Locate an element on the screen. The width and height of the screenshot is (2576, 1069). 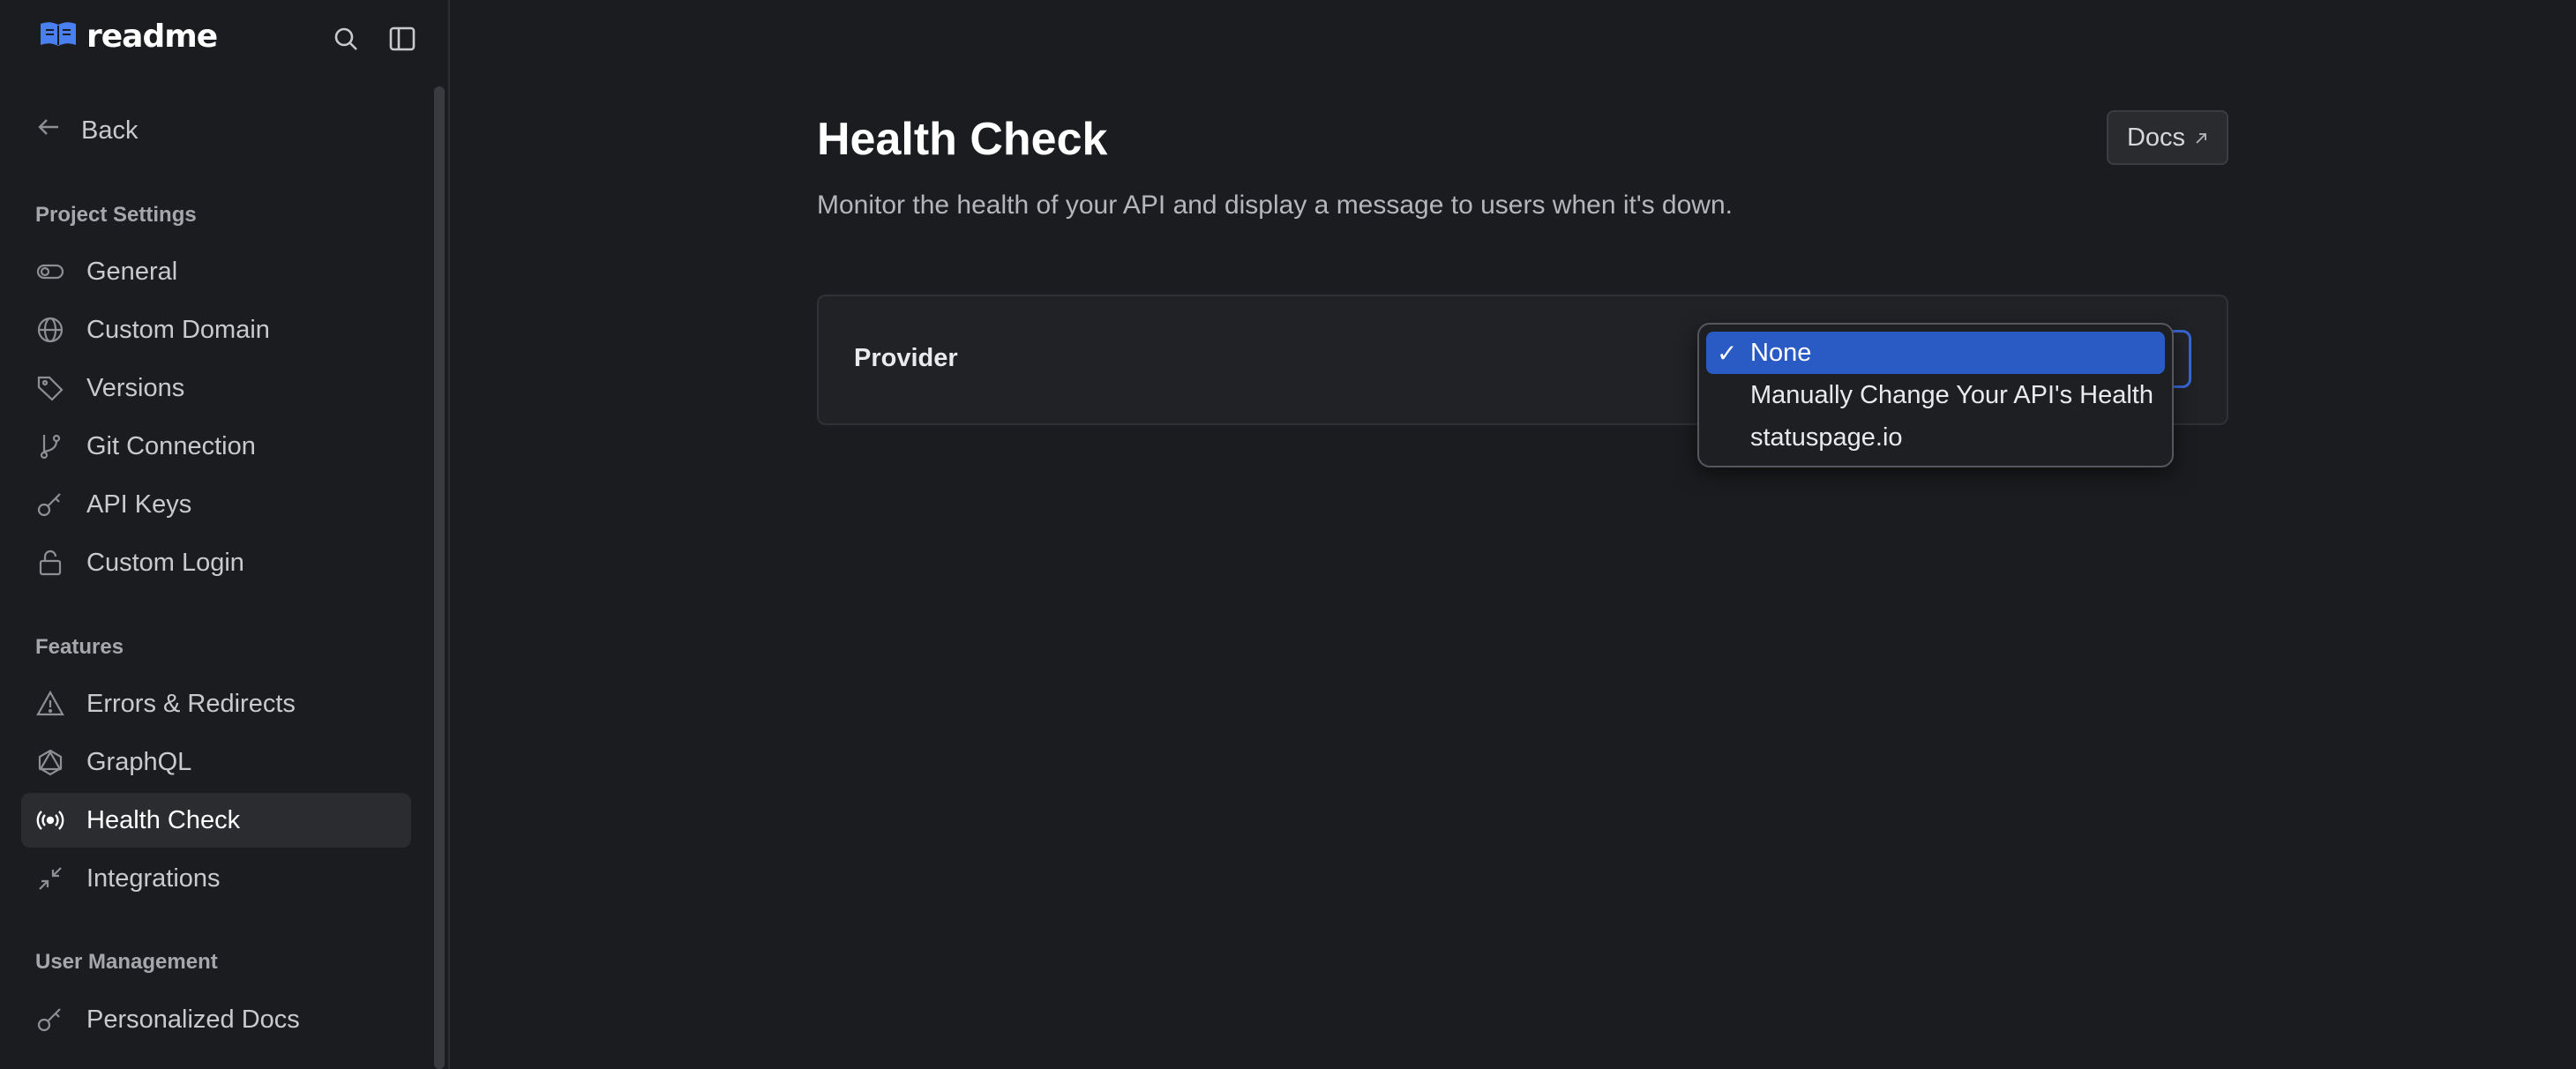
back-label: Back is located at coordinates (110, 131).